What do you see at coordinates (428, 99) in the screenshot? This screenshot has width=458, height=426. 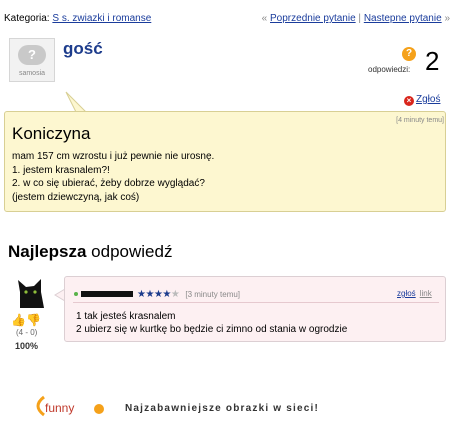 I see `report-link: Zgłoś` at bounding box center [428, 99].